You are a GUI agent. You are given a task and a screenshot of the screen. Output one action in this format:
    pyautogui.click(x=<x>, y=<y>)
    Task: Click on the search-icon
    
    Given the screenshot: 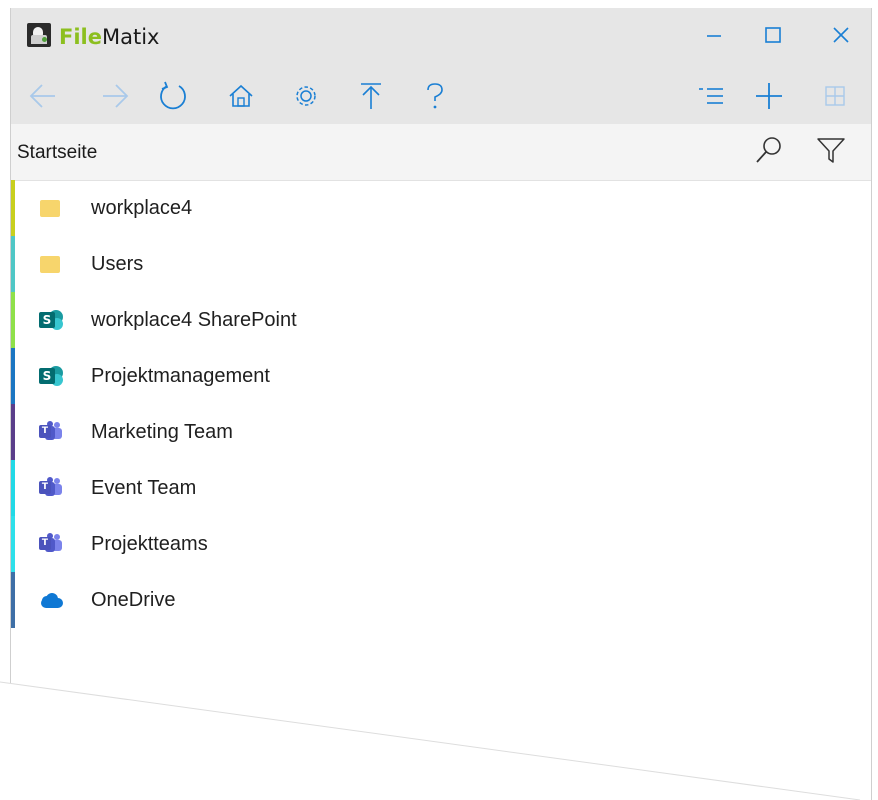 What is the action you would take?
    pyautogui.click(x=768, y=150)
    